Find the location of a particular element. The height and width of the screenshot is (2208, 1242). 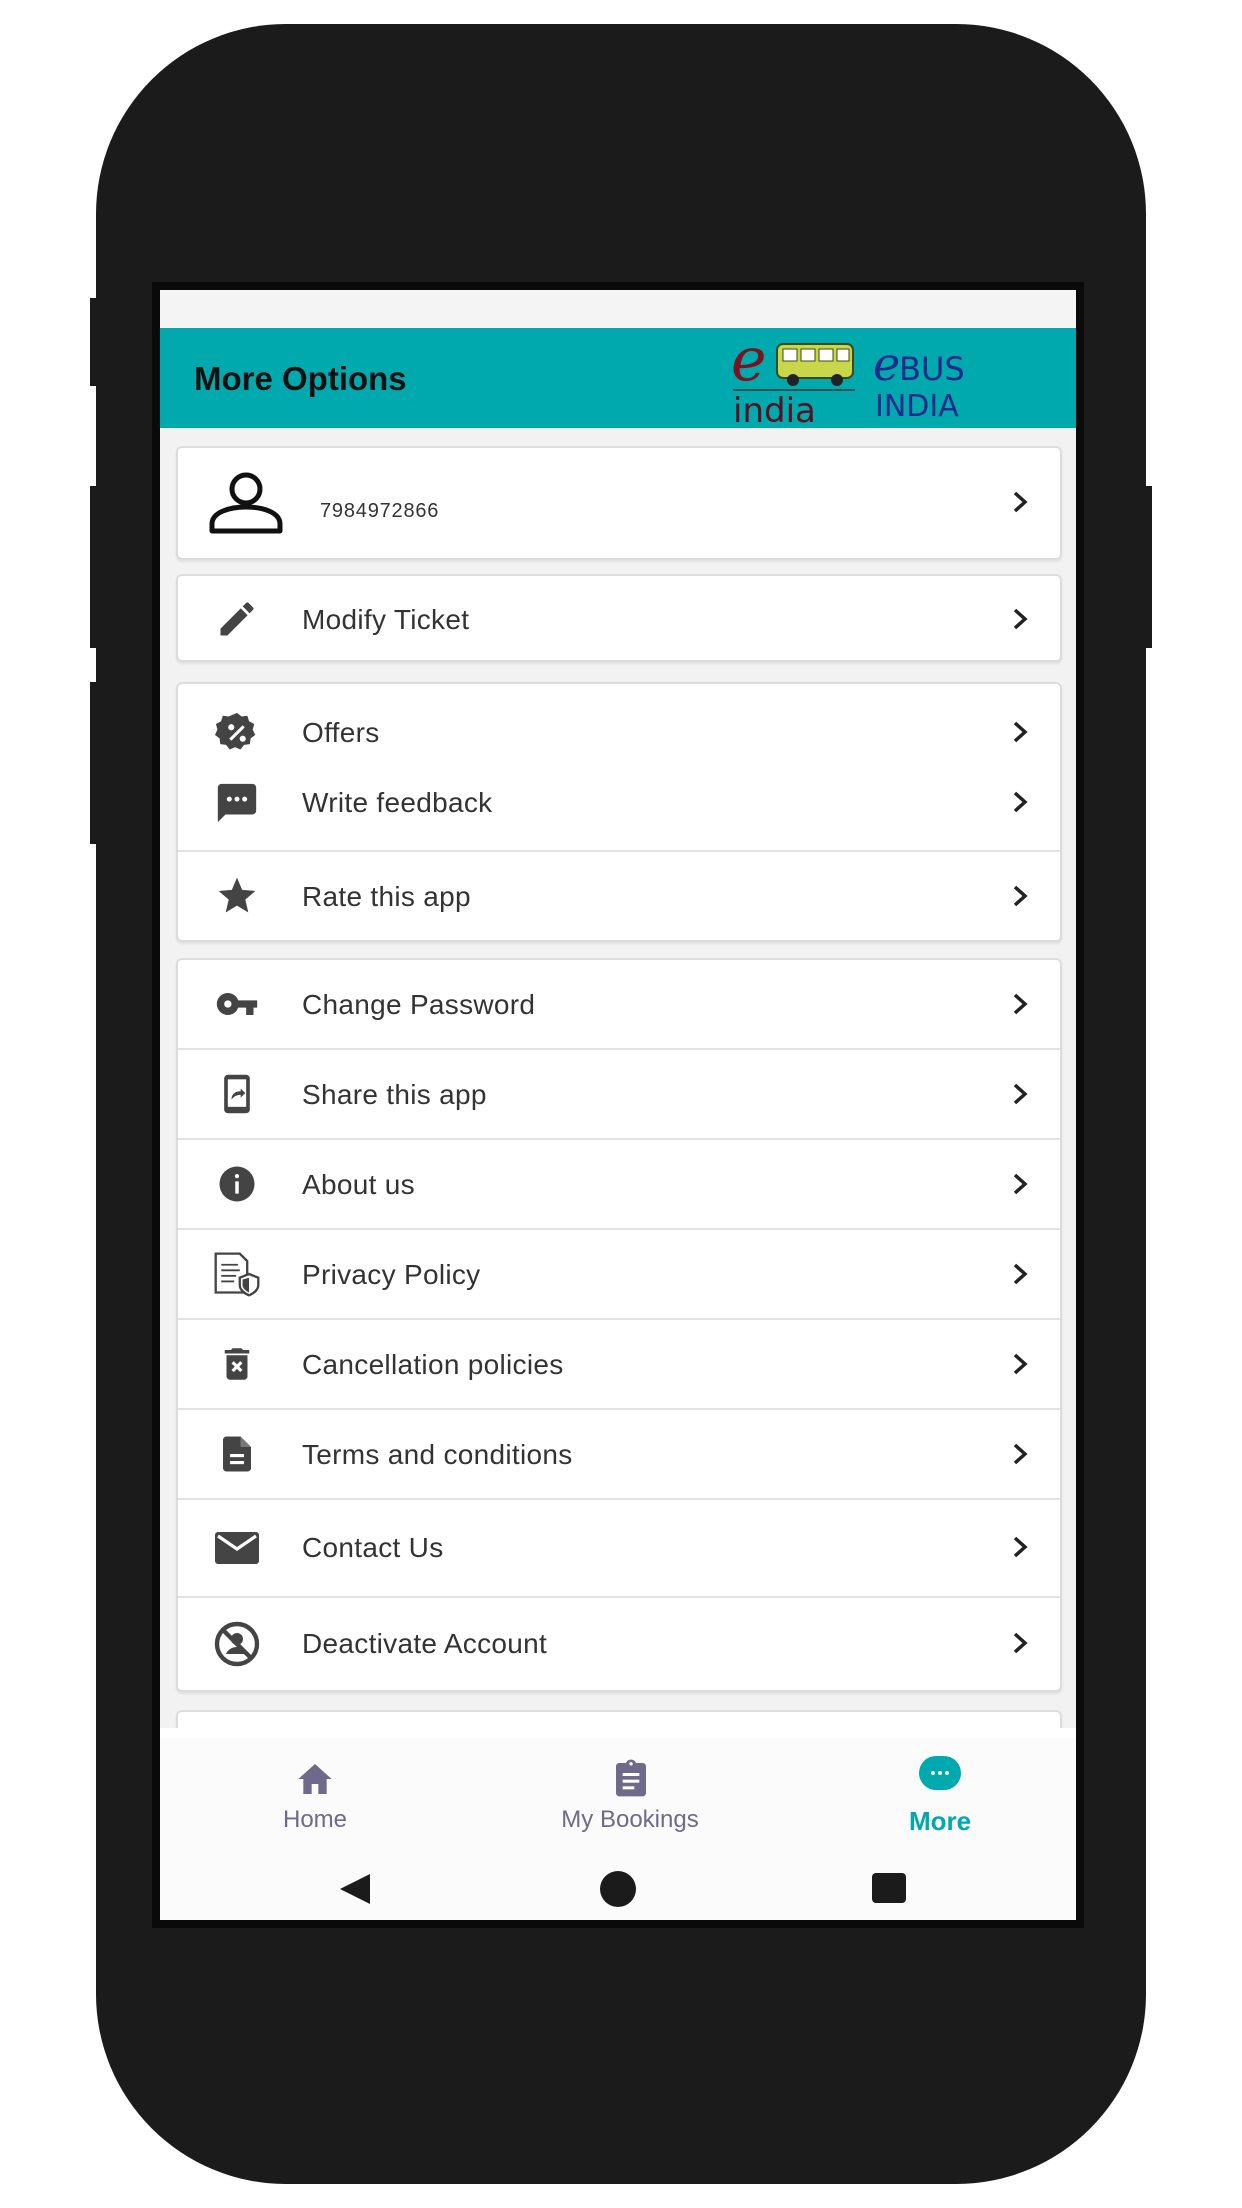

svg-text: INDIA is located at coordinates (917, 406).